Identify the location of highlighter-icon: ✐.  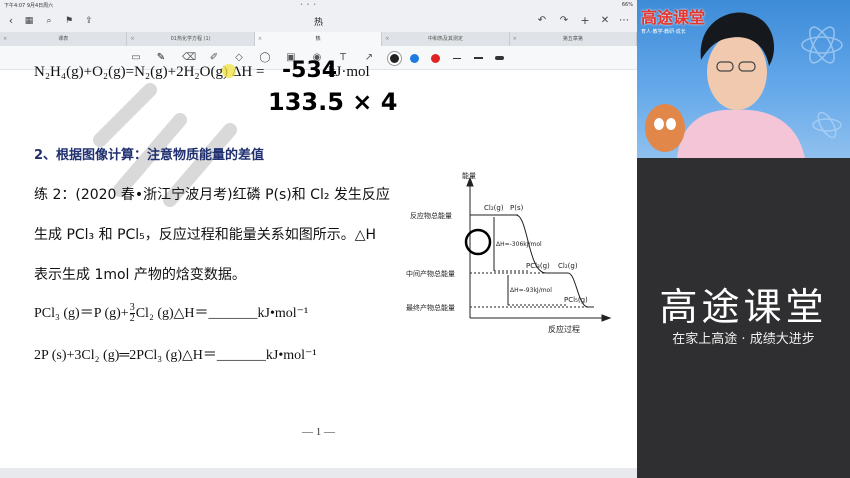
(214, 58).